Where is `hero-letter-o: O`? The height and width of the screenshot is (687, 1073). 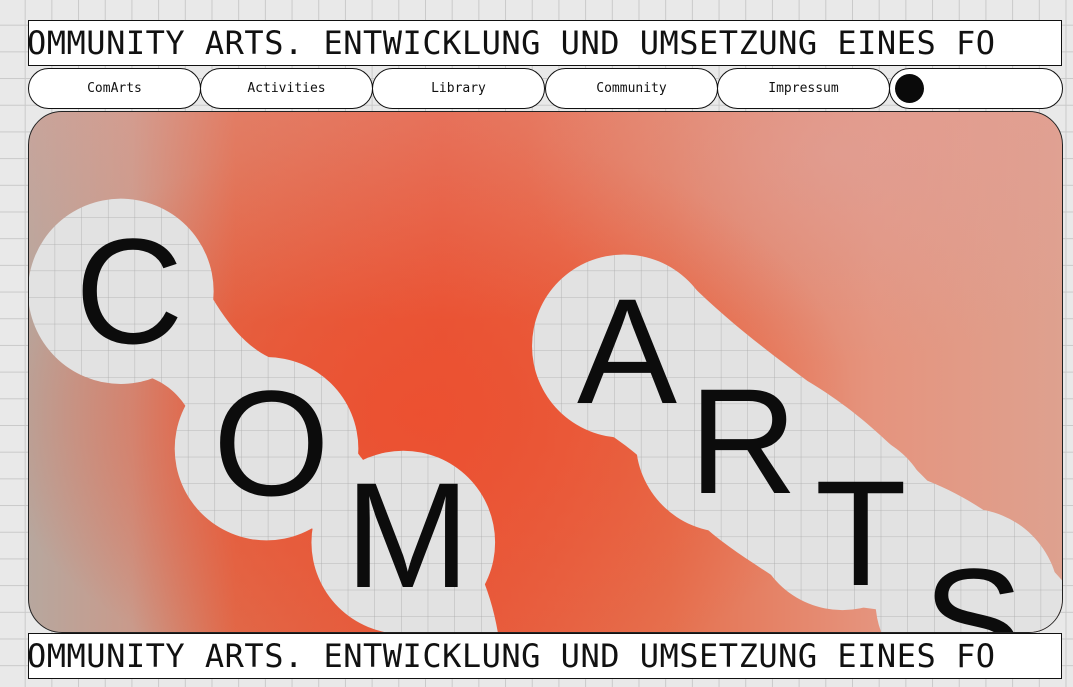 hero-letter-o: O is located at coordinates (271, 443).